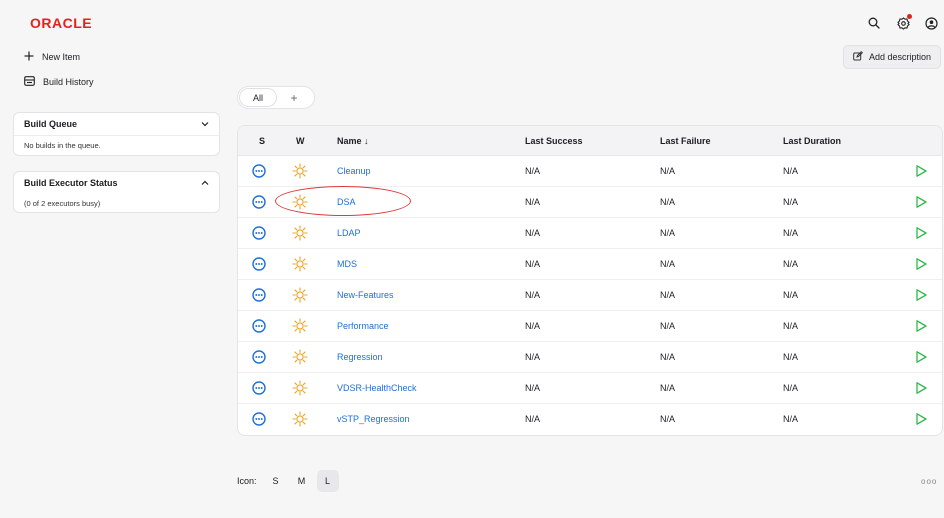 This screenshot has height=518, width=944. Describe the element at coordinates (68, 82) in the screenshot. I see `build-history-label: Build History` at that location.